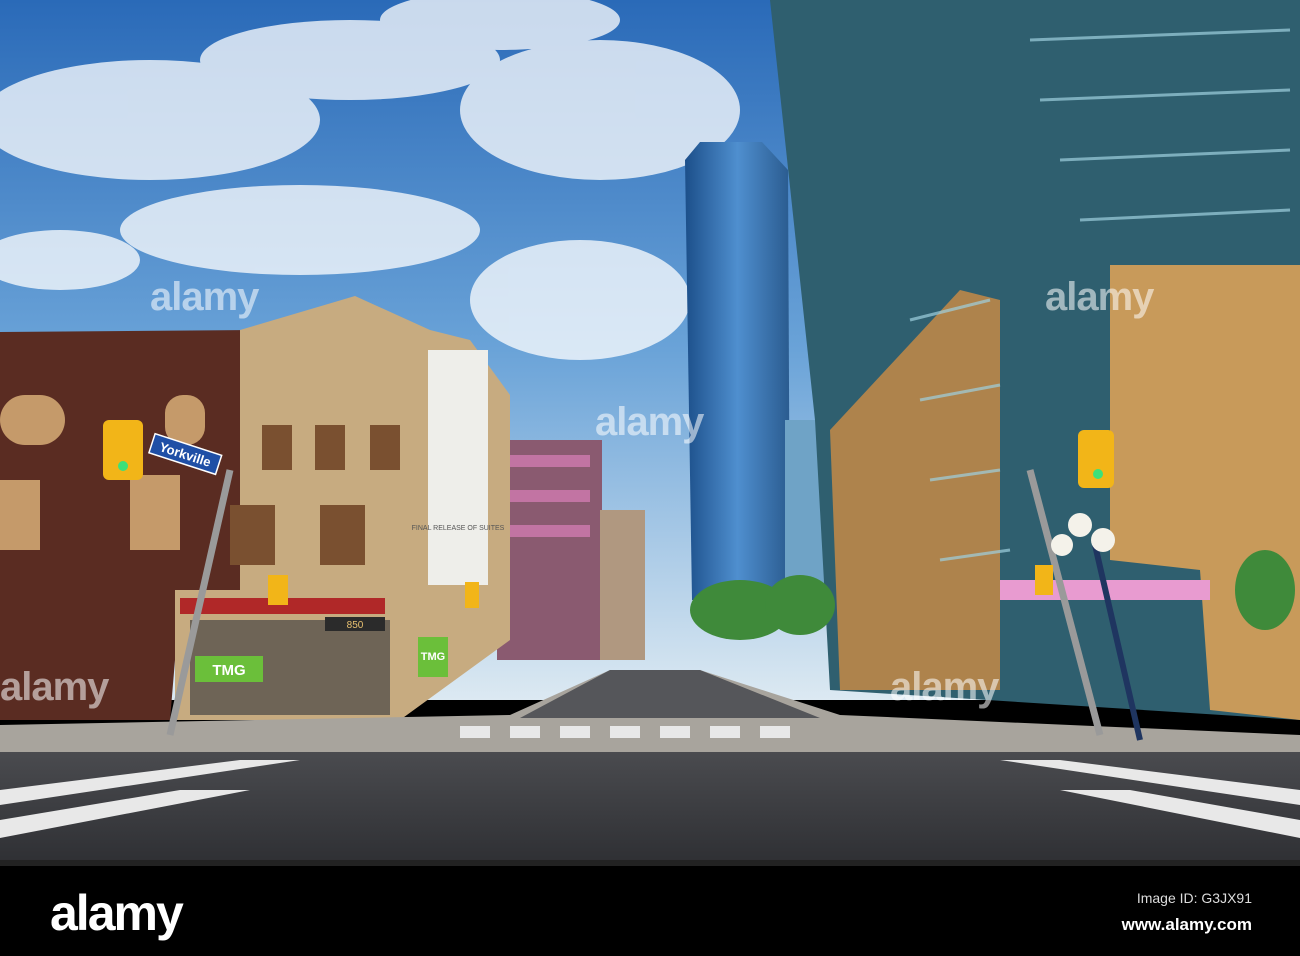 This screenshot has height=956, width=1300. Describe the element at coordinates (1096, 459) in the screenshot. I see `traffic-light-right` at that location.